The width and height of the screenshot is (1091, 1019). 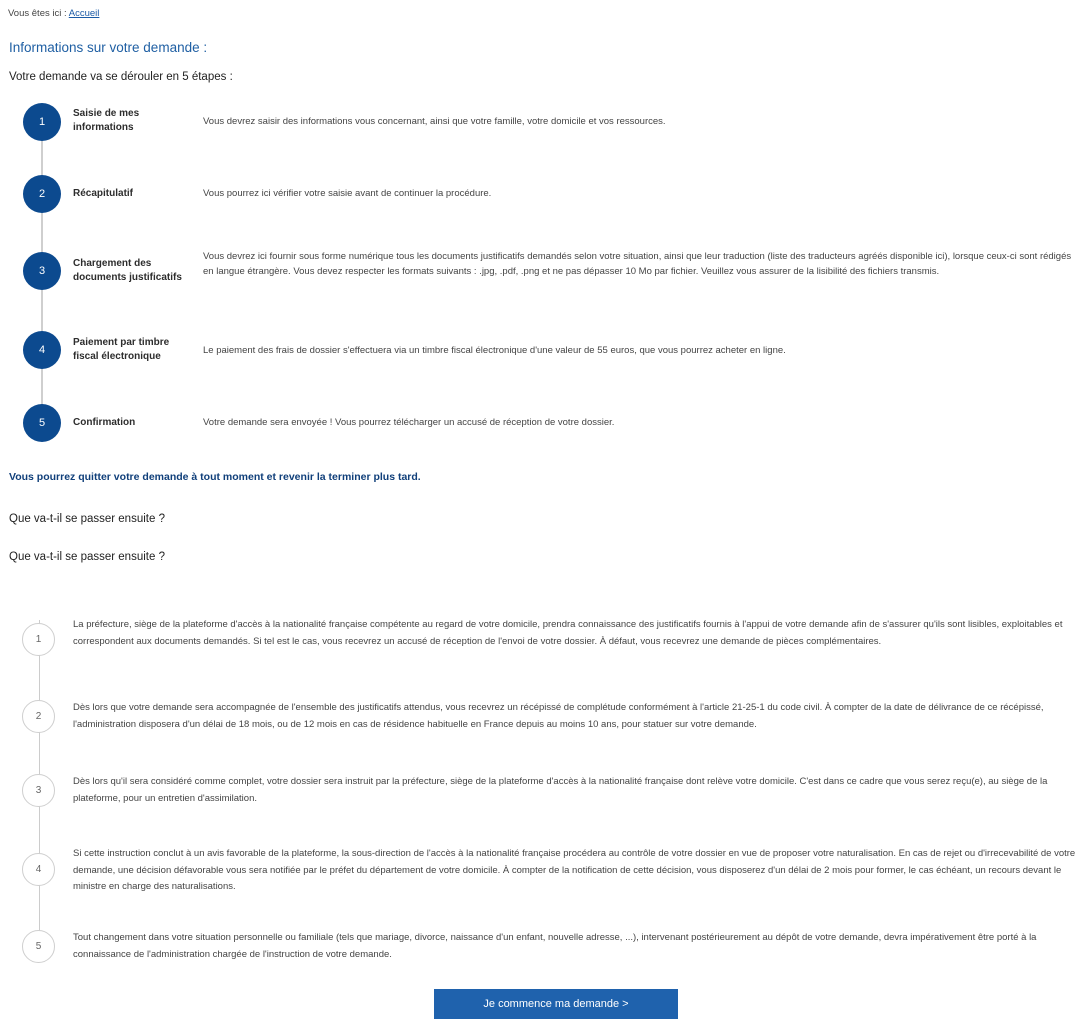 What do you see at coordinates (106, 120) in the screenshot?
I see `step-title: Saisie de mes informations` at bounding box center [106, 120].